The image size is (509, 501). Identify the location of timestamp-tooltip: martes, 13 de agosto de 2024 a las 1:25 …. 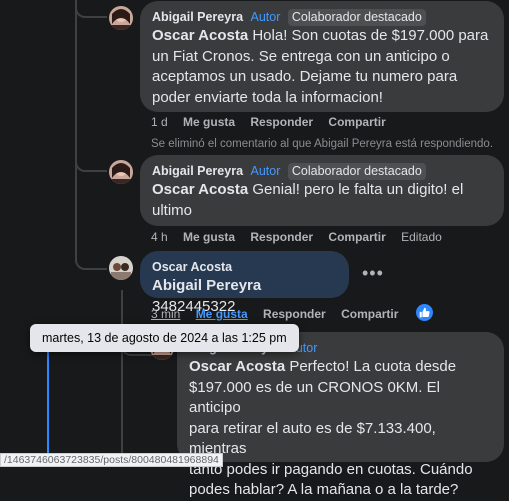
(164, 338).